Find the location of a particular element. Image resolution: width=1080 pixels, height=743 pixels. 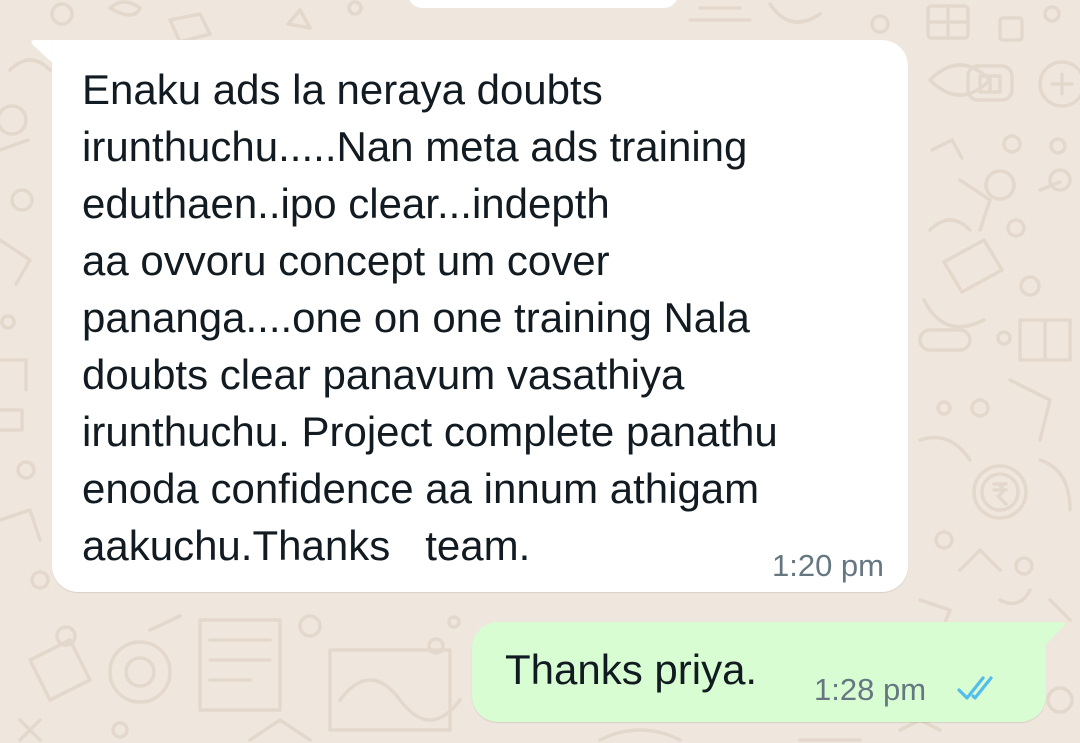

incoming-message-time: 1:20 pm is located at coordinates (827, 565).